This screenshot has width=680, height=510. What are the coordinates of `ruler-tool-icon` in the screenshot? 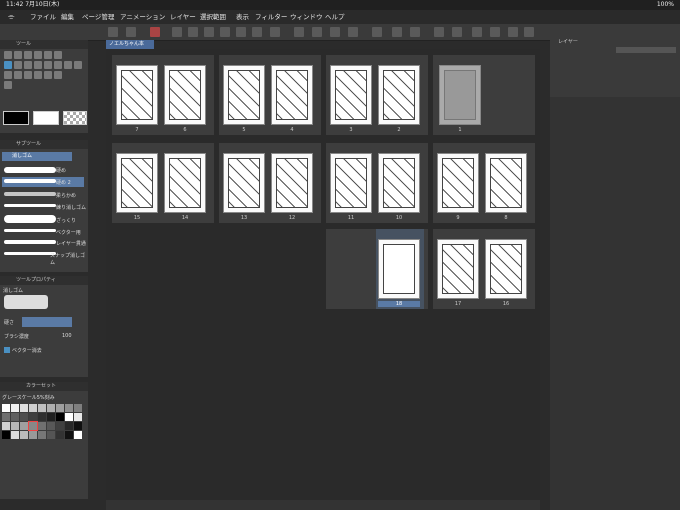 It's located at (28, 75).